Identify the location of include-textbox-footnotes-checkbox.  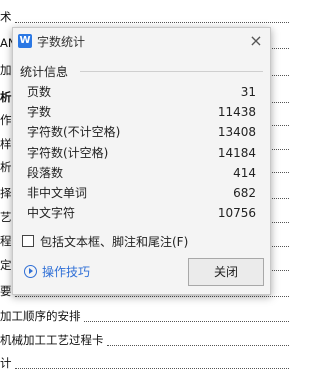
(28, 241).